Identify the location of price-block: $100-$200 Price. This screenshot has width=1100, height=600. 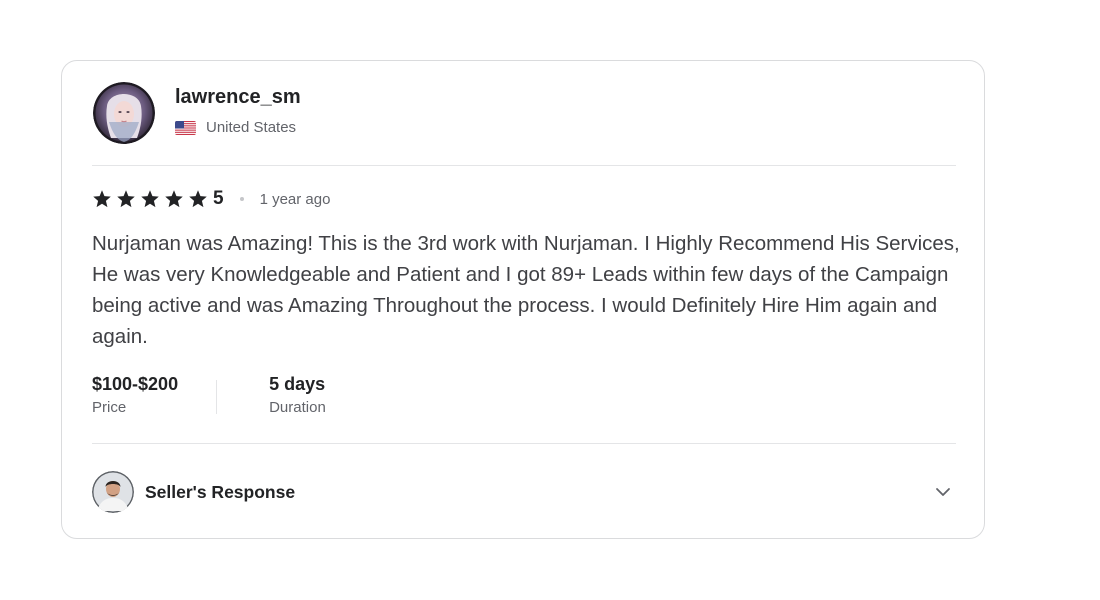
(135, 394).